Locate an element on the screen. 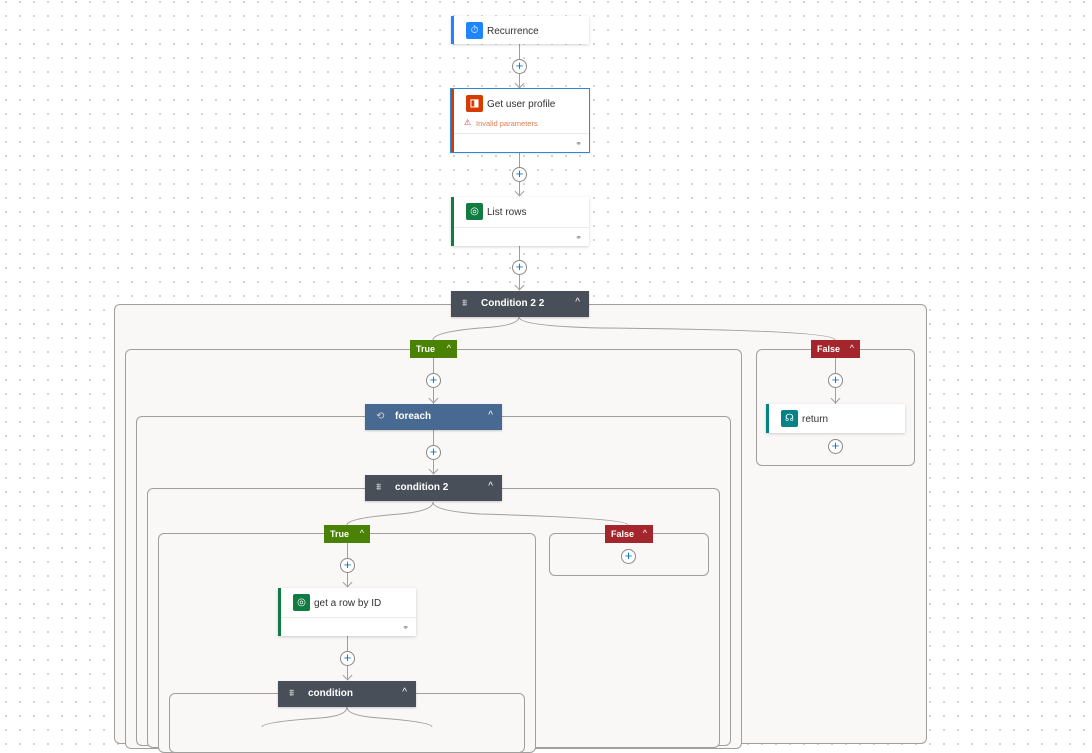 The width and height of the screenshot is (1092, 753). condition-2-2-true-label: True ^ is located at coordinates (433, 349).